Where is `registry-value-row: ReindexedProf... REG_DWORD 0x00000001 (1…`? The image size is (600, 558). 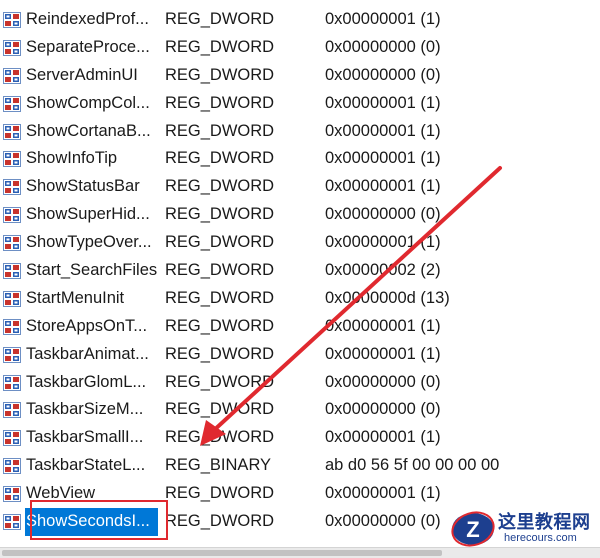 registry-value-row: ReindexedProf... REG_DWORD 0x00000001 (1… is located at coordinates (300, 20).